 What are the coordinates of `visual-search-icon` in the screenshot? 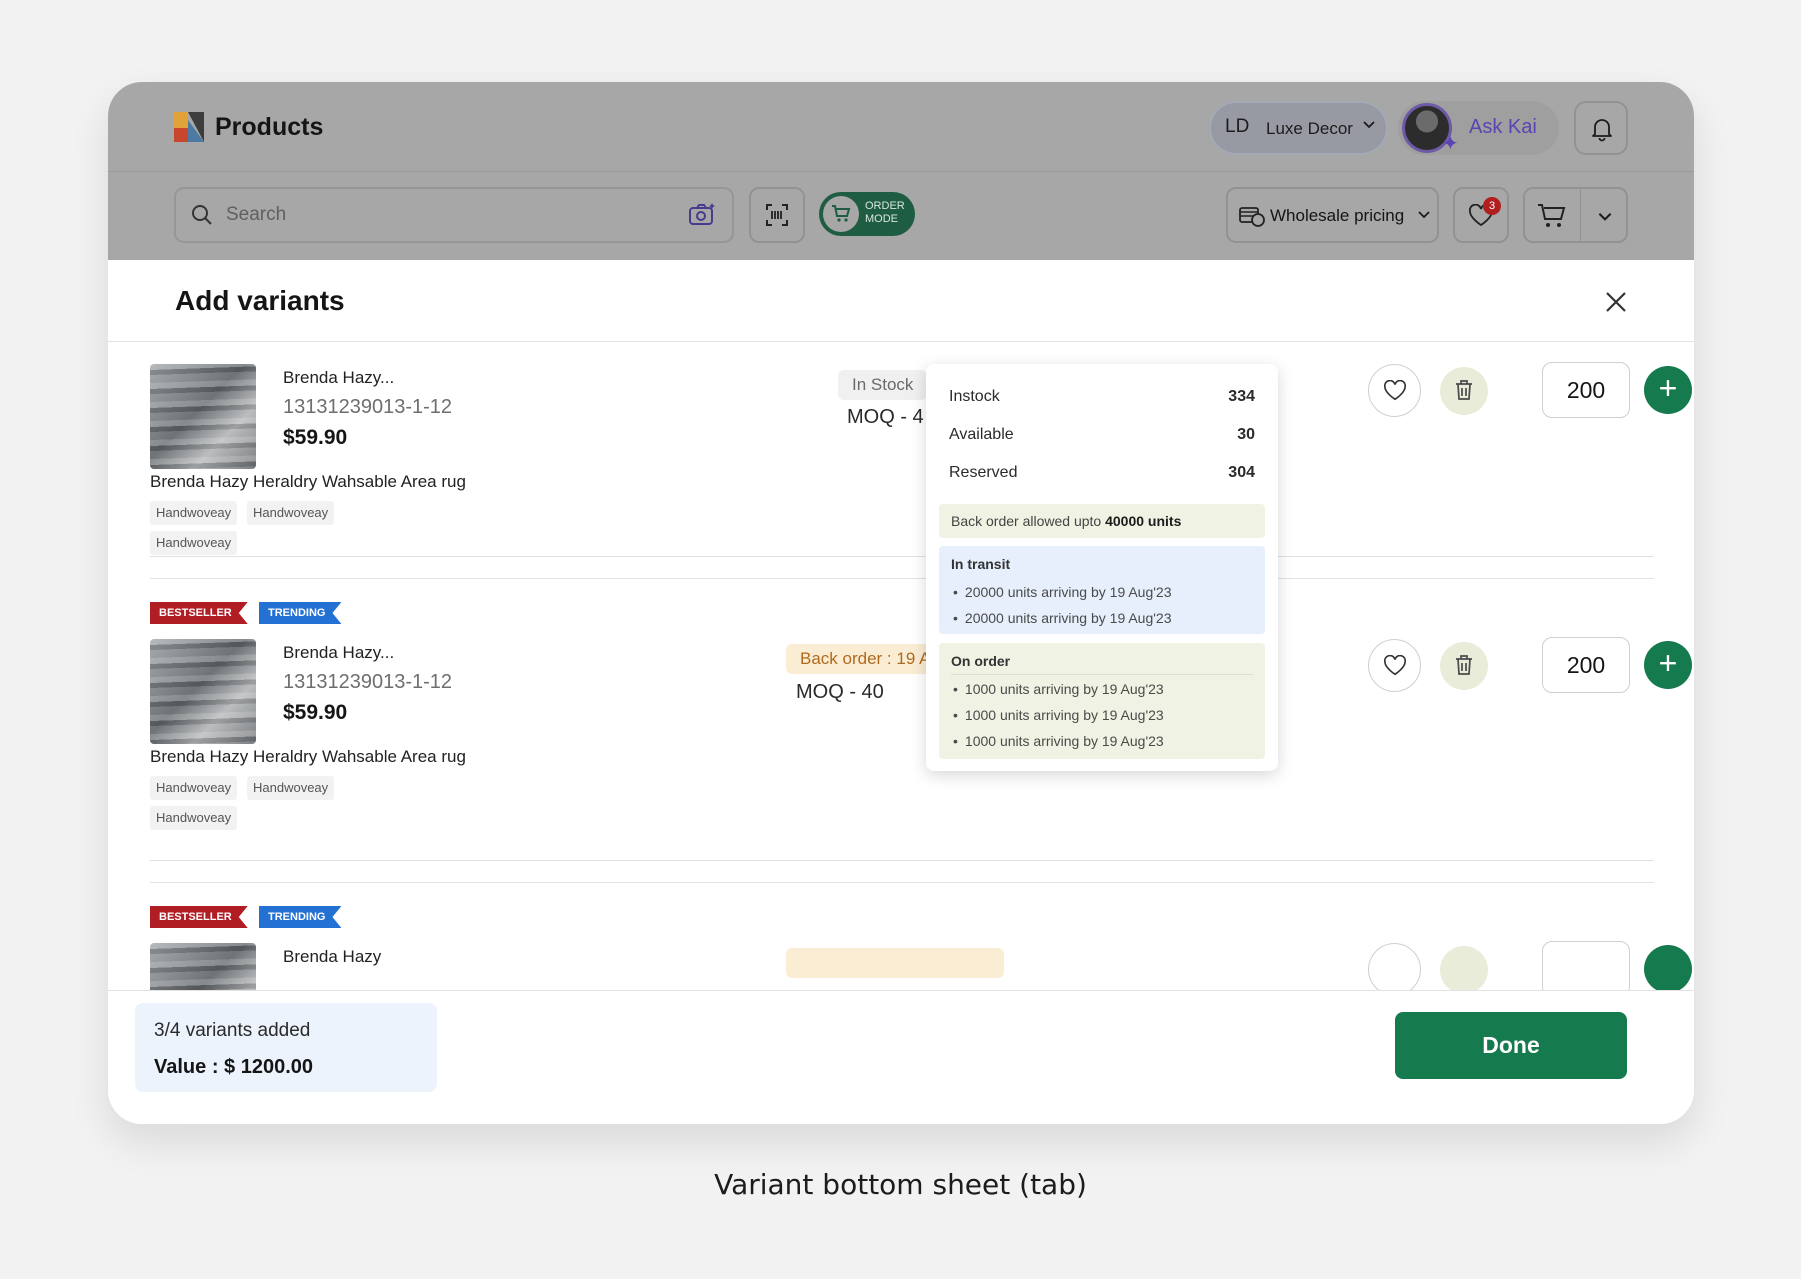 It's located at (702, 215).